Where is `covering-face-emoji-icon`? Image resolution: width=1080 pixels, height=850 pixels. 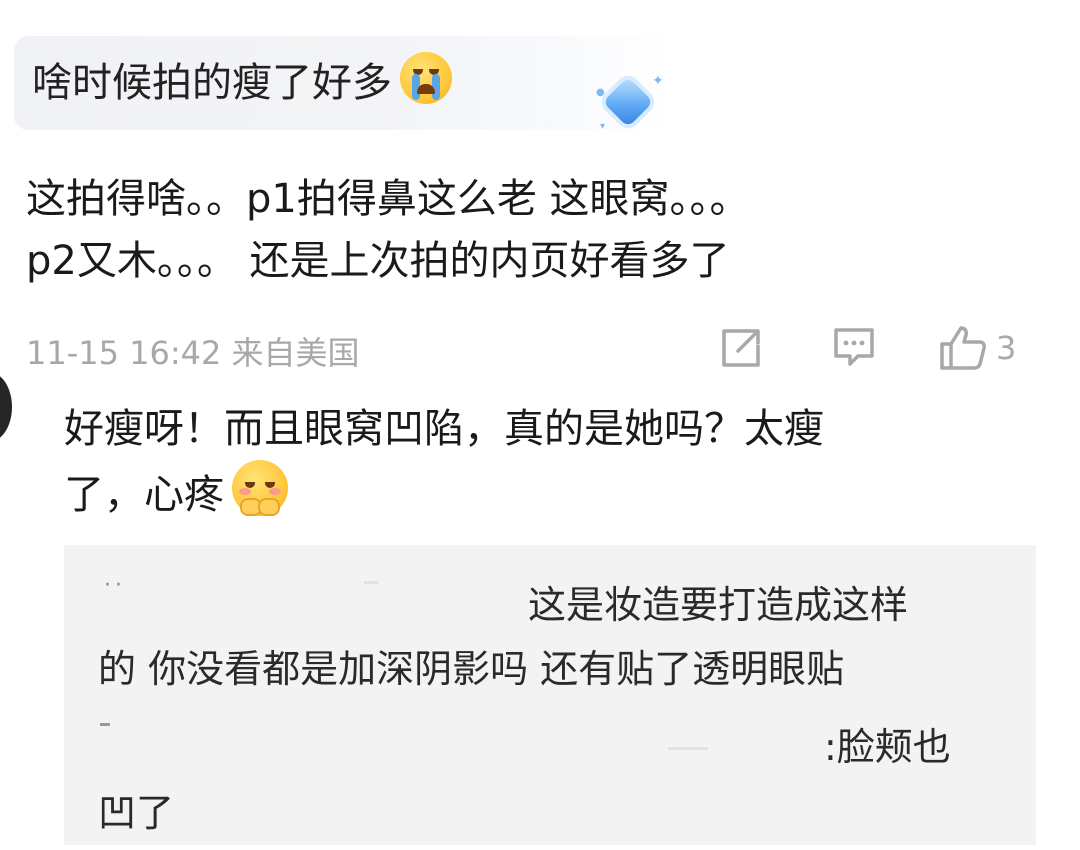 covering-face-emoji-icon is located at coordinates (260, 488).